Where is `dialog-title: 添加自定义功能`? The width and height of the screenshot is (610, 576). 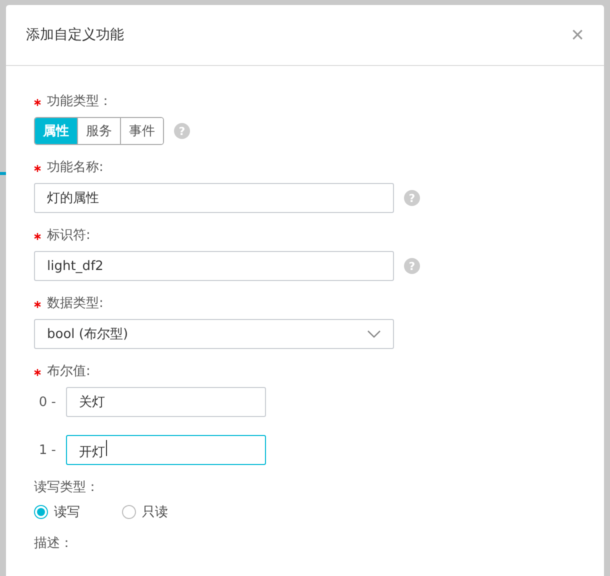
dialog-title: 添加自定义功能 is located at coordinates (75, 35).